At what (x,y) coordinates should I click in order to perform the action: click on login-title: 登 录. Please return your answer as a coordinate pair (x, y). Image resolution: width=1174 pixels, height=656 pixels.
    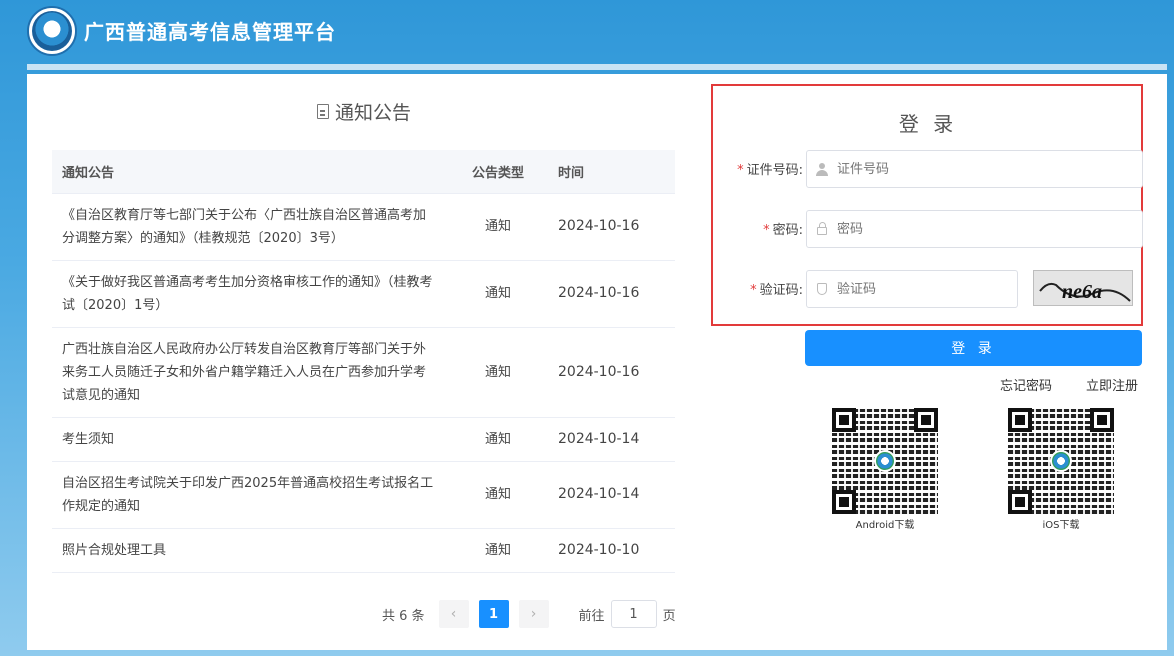
    Looking at the image, I should click on (928, 124).